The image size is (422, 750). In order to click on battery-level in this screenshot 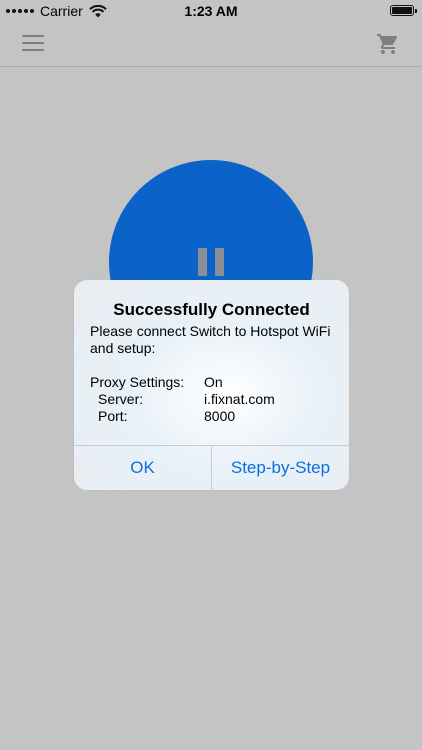, I will do `click(402, 10)`.